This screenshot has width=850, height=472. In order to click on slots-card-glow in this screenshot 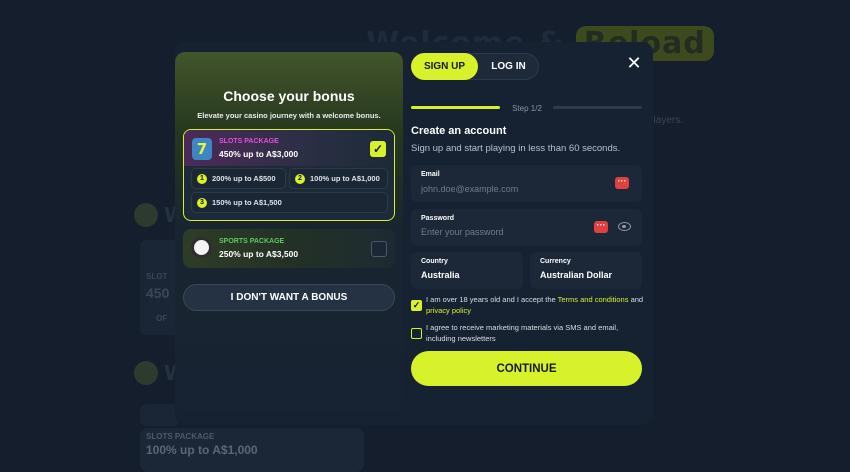, I will do `click(289, 148)`.